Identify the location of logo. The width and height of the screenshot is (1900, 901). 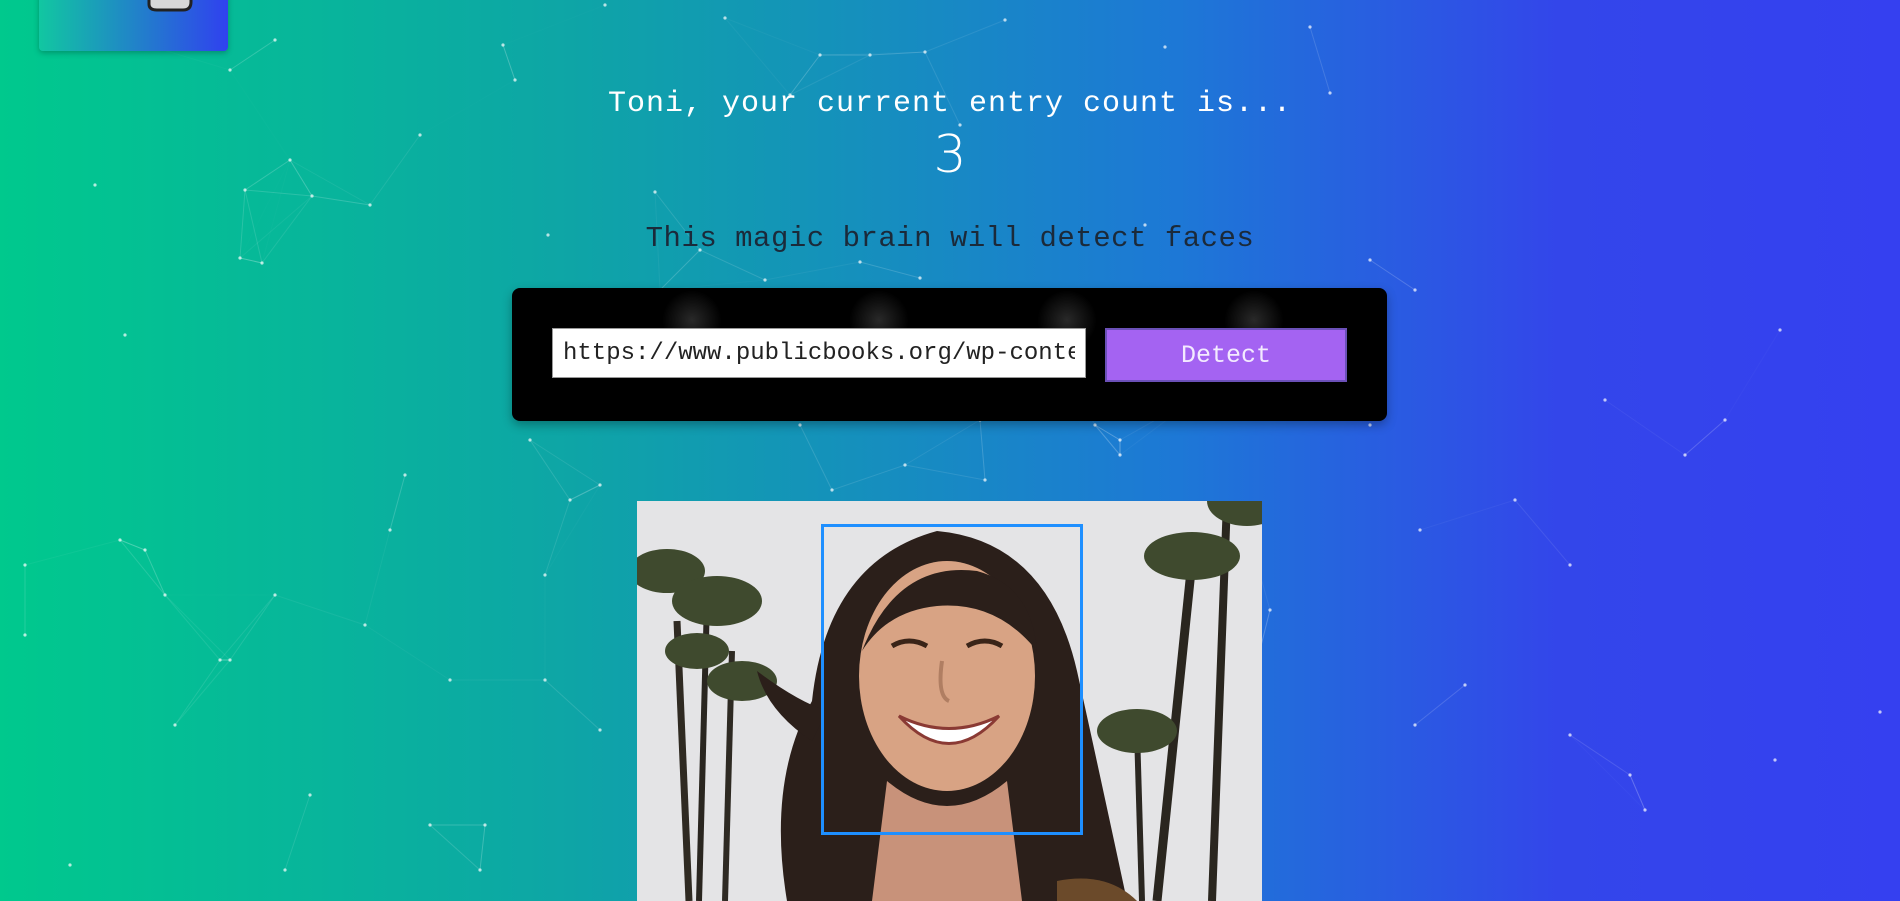
(133, 25).